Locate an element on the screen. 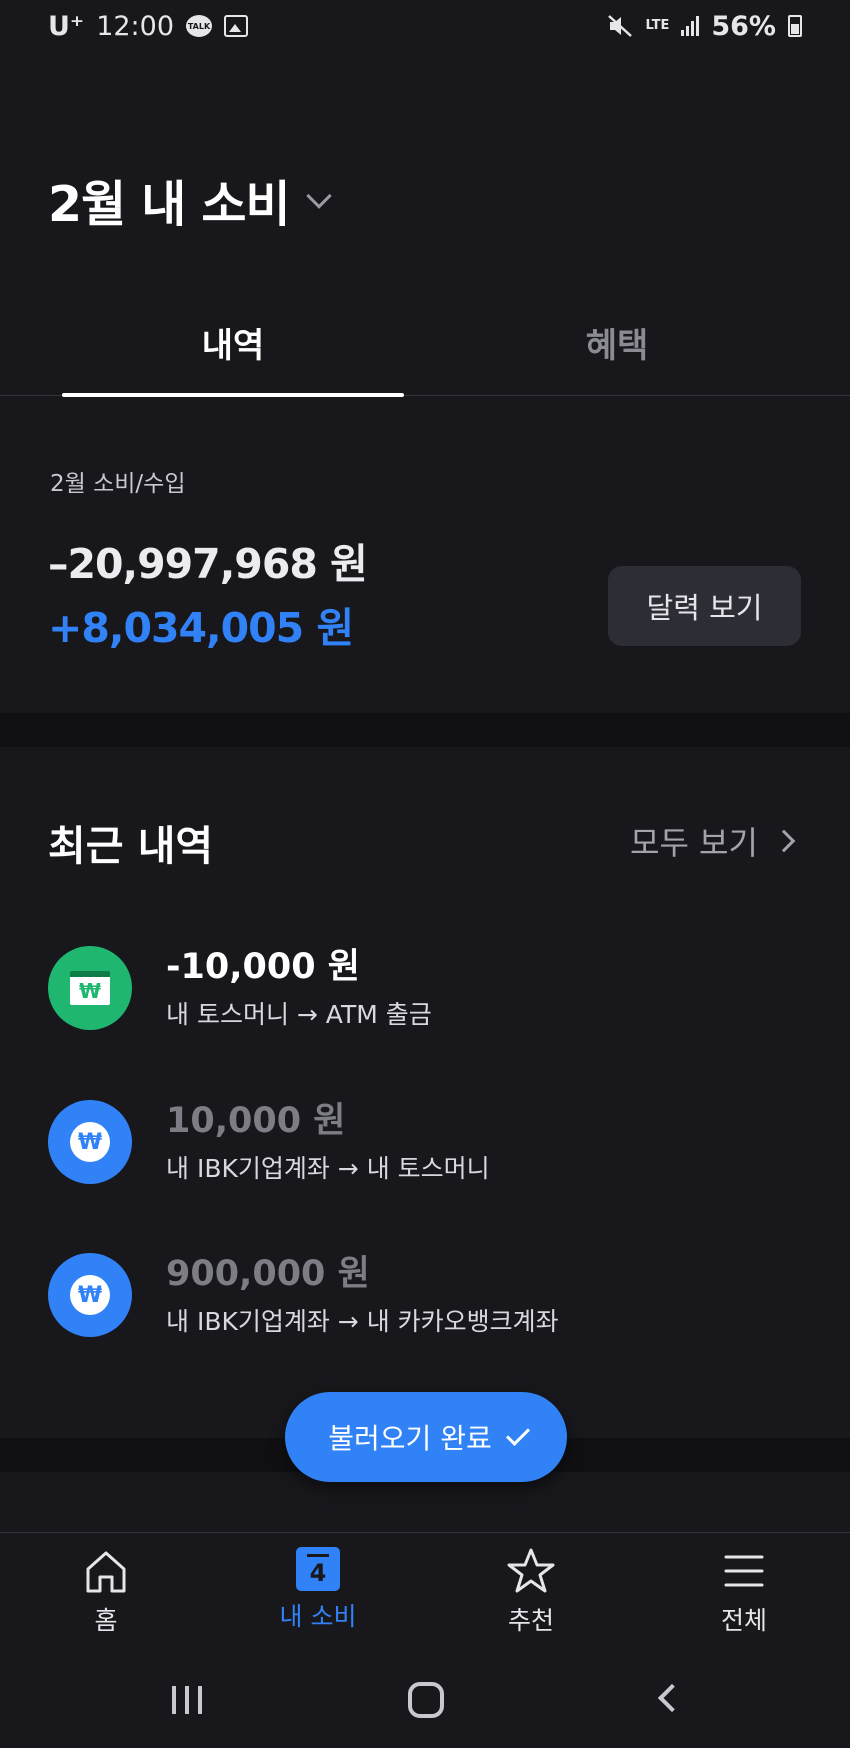 The height and width of the screenshot is (1748, 850). transaction-description: 내 IBK기업계좌 → 내 토스머니 is located at coordinates (328, 1168).